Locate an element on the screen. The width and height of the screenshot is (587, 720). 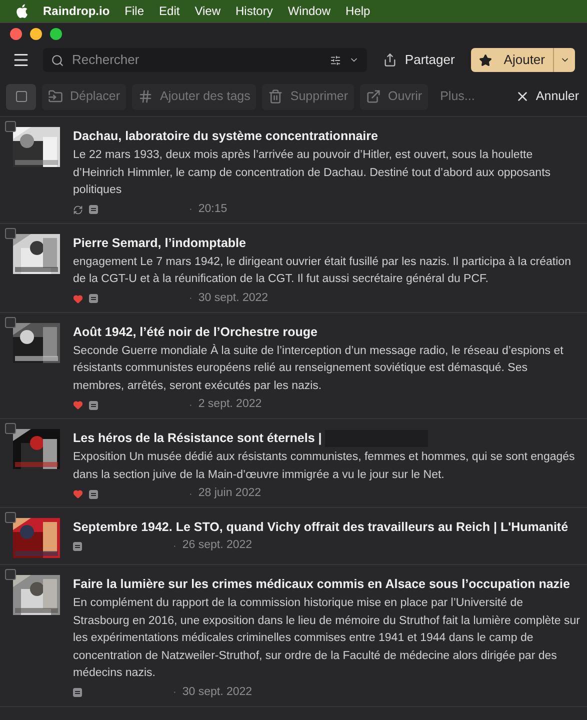
filter-icon is located at coordinates (335, 60).